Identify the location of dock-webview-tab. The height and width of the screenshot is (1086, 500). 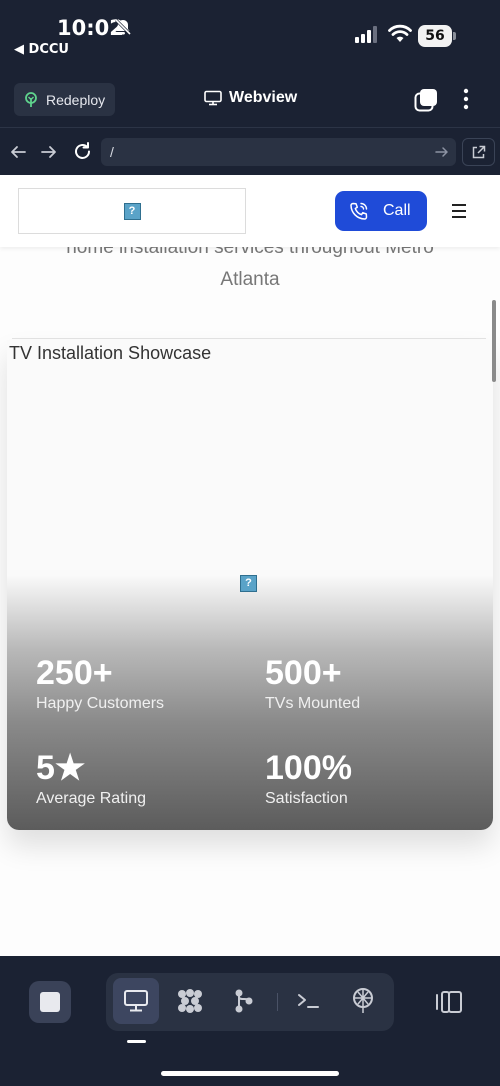
(136, 1001).